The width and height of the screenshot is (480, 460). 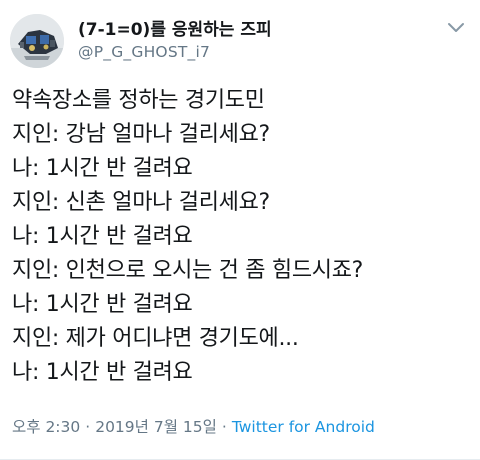 What do you see at coordinates (141, 202) in the screenshot?
I see `tweet-line: 지인: 신촌 얼마나 걸리세요?` at bounding box center [141, 202].